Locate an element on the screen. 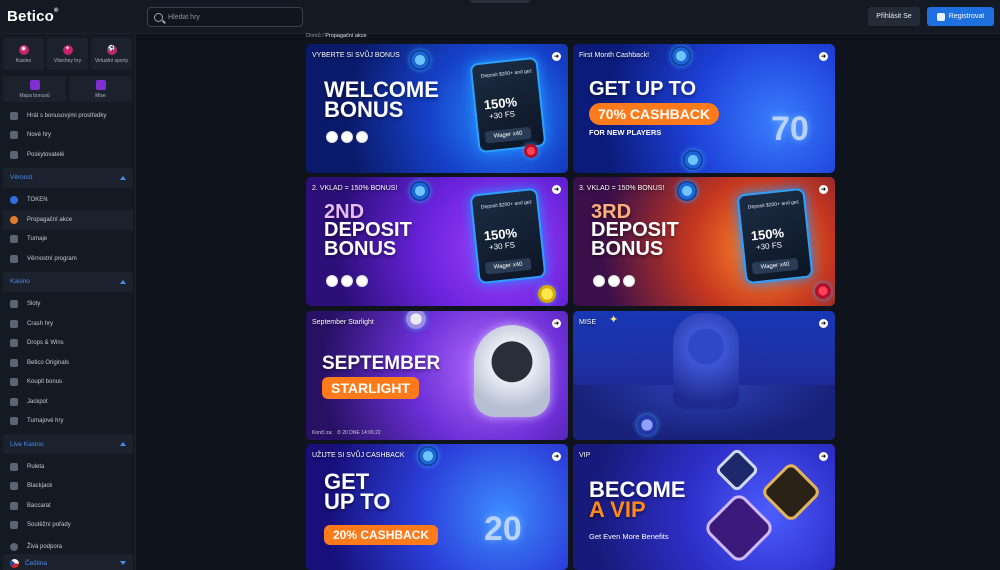  astronaut-graphic is located at coordinates (706, 361).